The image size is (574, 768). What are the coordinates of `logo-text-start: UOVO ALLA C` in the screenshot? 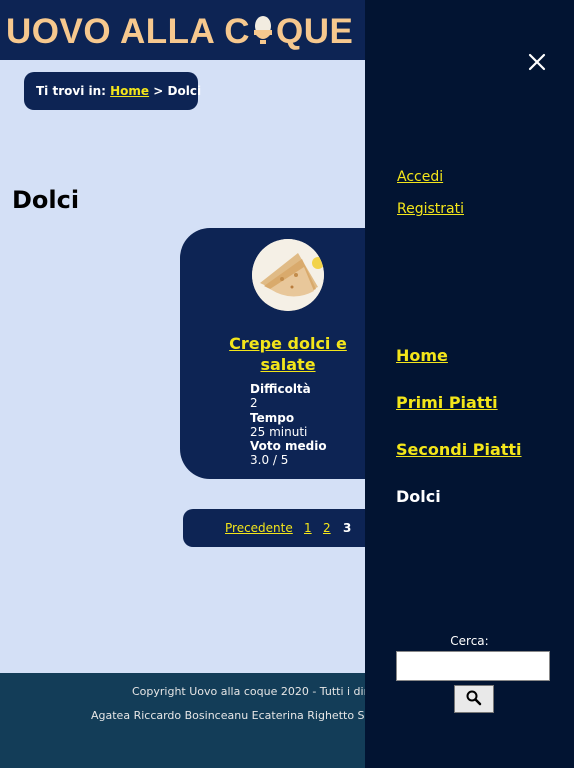 It's located at (128, 31).